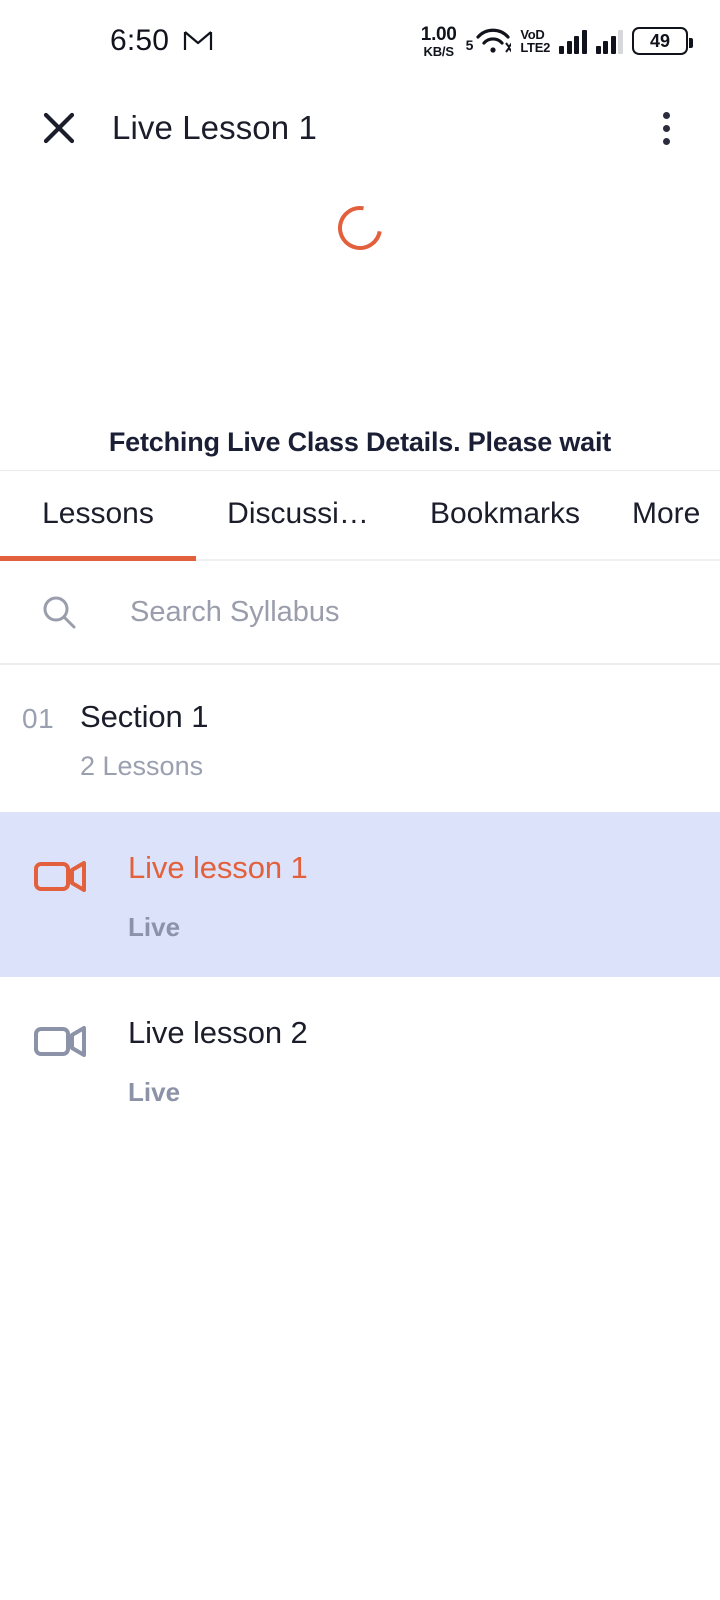 The image size is (720, 1600). I want to click on app-bar: Live Lesson 1, so click(360, 128).